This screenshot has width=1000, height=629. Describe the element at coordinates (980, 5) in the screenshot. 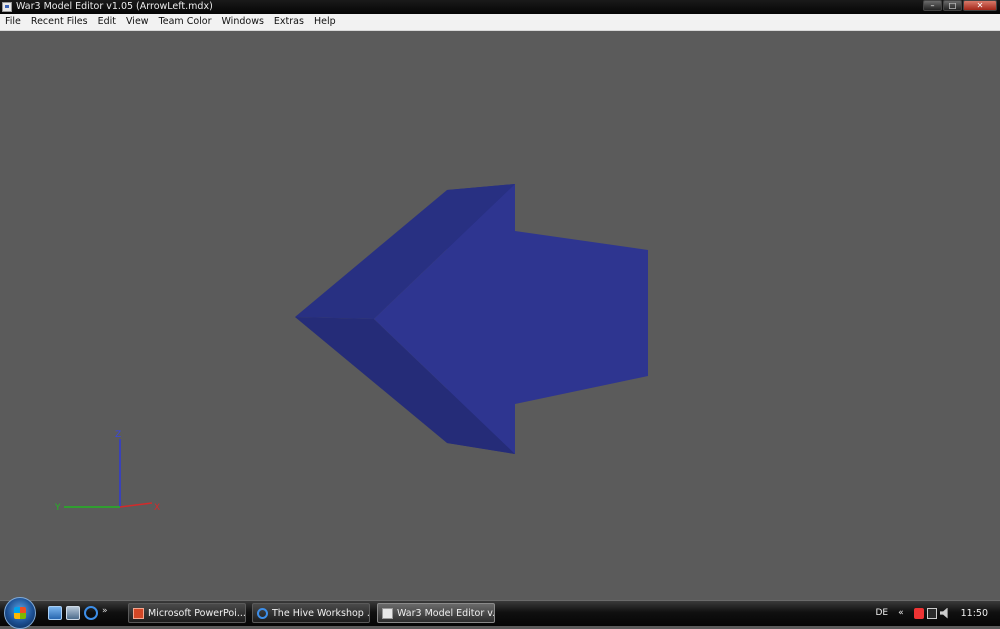

I see `close-button: ✕` at that location.